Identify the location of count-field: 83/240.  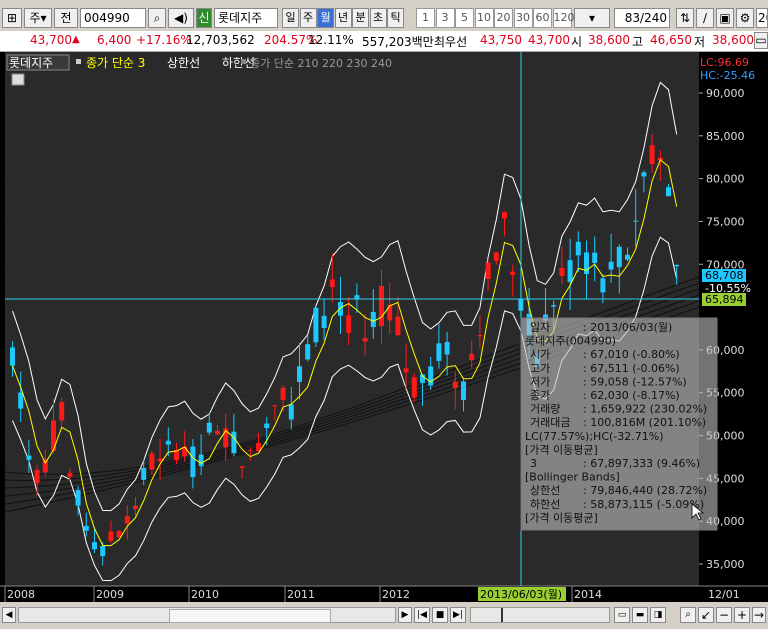
(642, 18).